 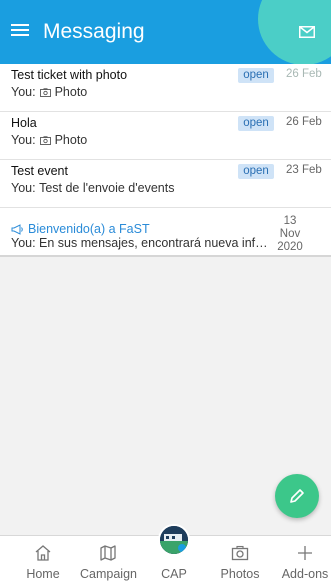 What do you see at coordinates (17, 229) in the screenshot?
I see `megaphone-icon` at bounding box center [17, 229].